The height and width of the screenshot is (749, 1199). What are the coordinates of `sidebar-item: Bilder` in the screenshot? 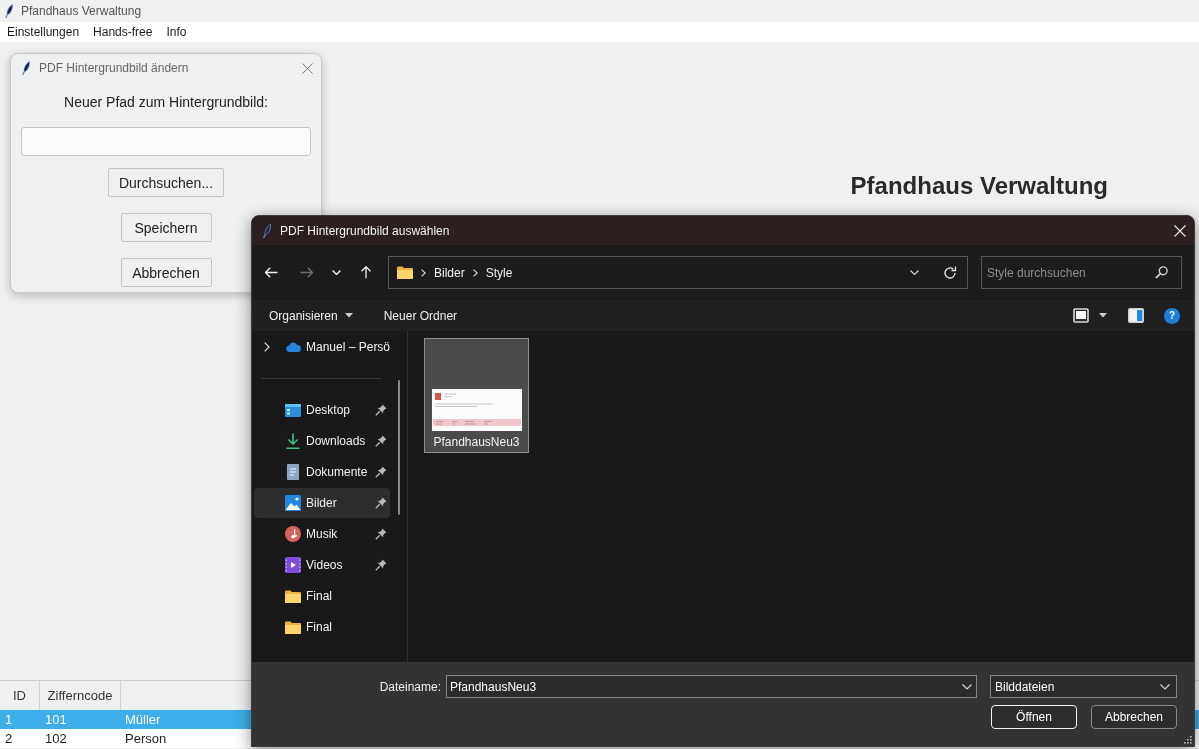 It's located at (322, 503).